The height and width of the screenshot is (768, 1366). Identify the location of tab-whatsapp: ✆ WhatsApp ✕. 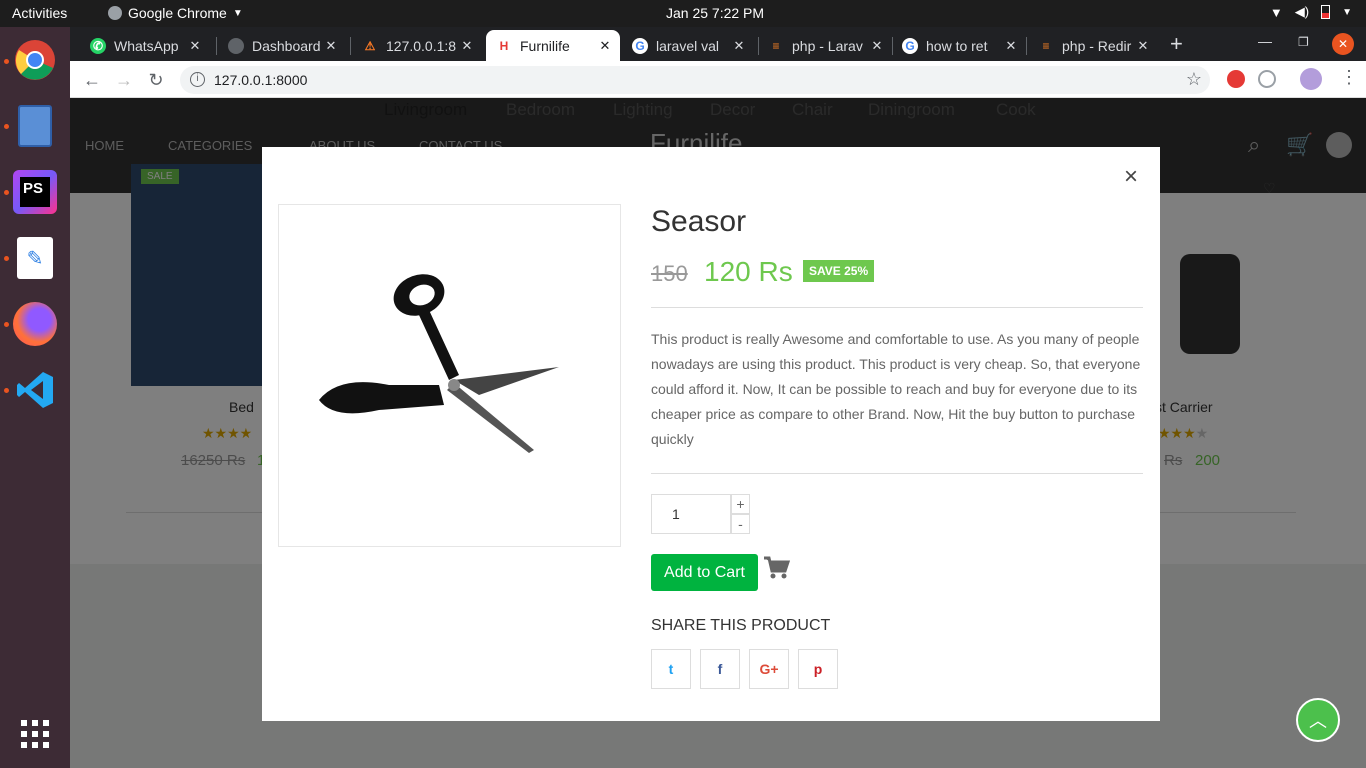
(145, 45).